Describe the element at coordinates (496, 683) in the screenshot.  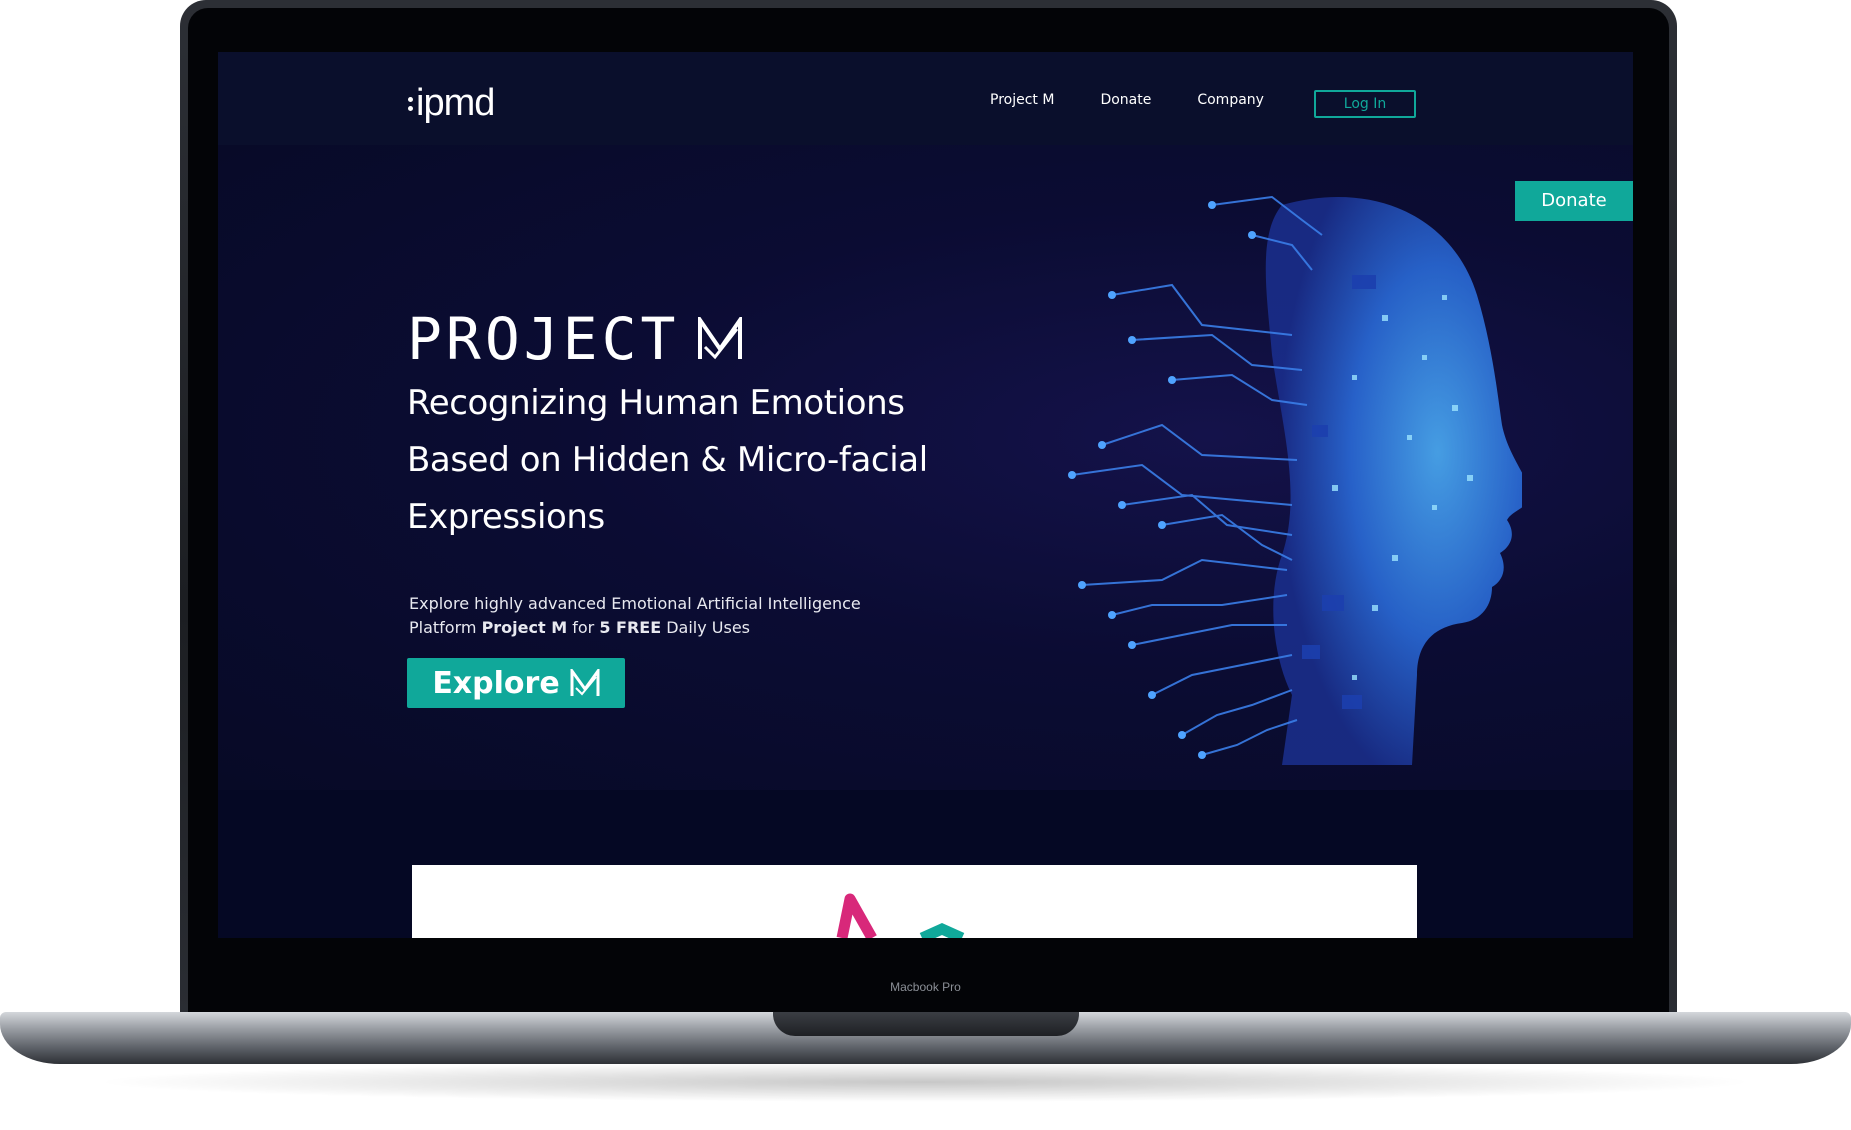
I see `explore-label: Explore` at that location.